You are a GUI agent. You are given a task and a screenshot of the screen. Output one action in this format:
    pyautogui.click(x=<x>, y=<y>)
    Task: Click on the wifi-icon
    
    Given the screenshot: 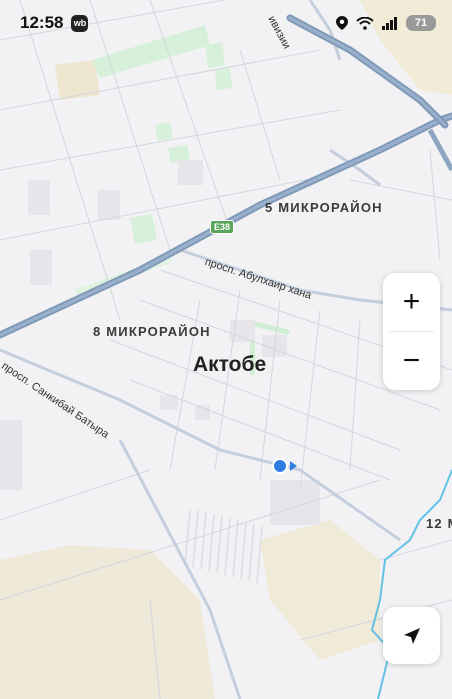 What is the action you would take?
    pyautogui.click(x=365, y=23)
    